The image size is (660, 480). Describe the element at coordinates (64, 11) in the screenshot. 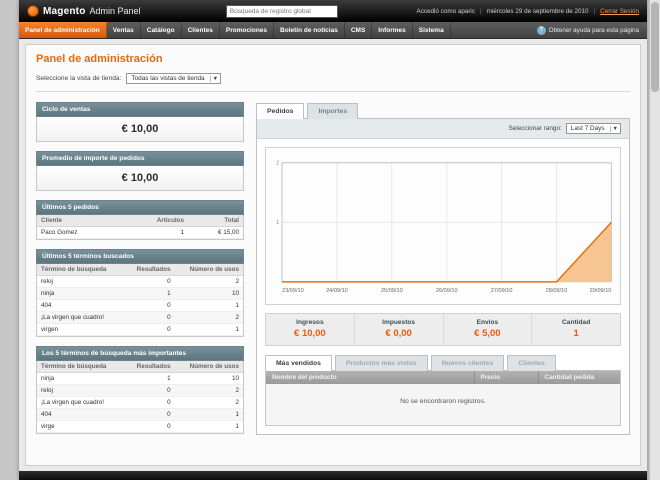

I see `brand-name: Magento` at that location.